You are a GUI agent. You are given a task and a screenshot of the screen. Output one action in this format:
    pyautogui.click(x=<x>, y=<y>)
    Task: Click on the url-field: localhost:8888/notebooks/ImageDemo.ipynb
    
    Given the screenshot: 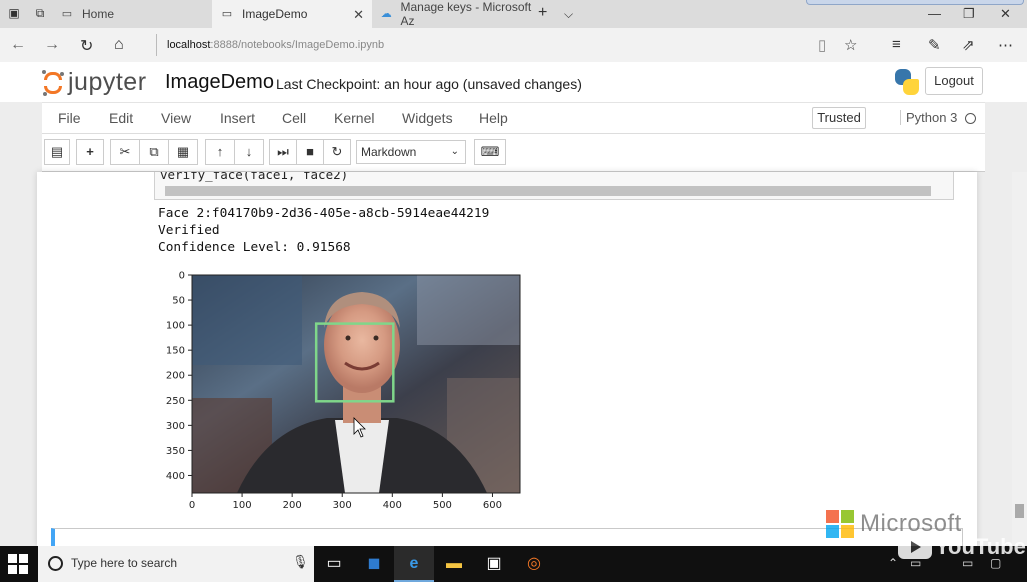 What is the action you would take?
    pyautogui.click(x=481, y=45)
    